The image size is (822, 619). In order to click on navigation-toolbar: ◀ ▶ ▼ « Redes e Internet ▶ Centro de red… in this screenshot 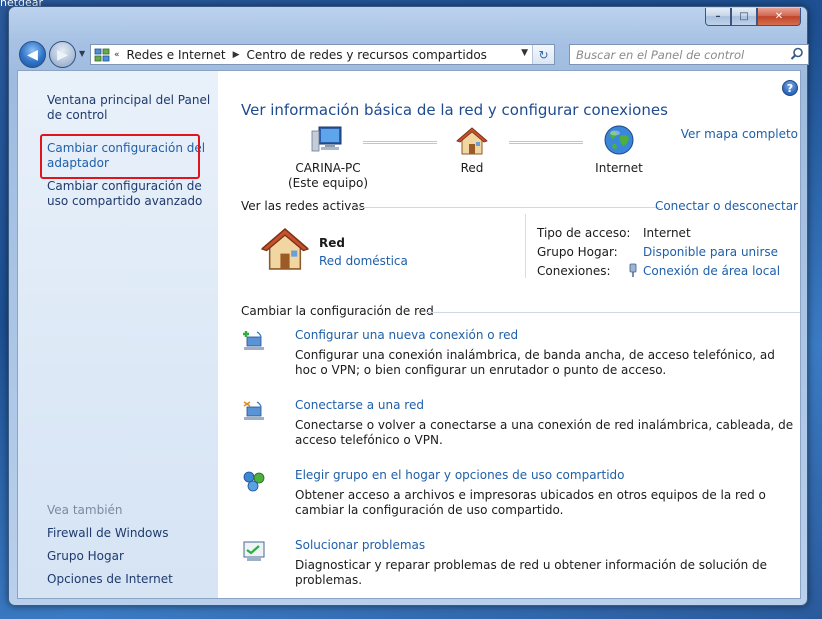, I will do `click(413, 55)`.